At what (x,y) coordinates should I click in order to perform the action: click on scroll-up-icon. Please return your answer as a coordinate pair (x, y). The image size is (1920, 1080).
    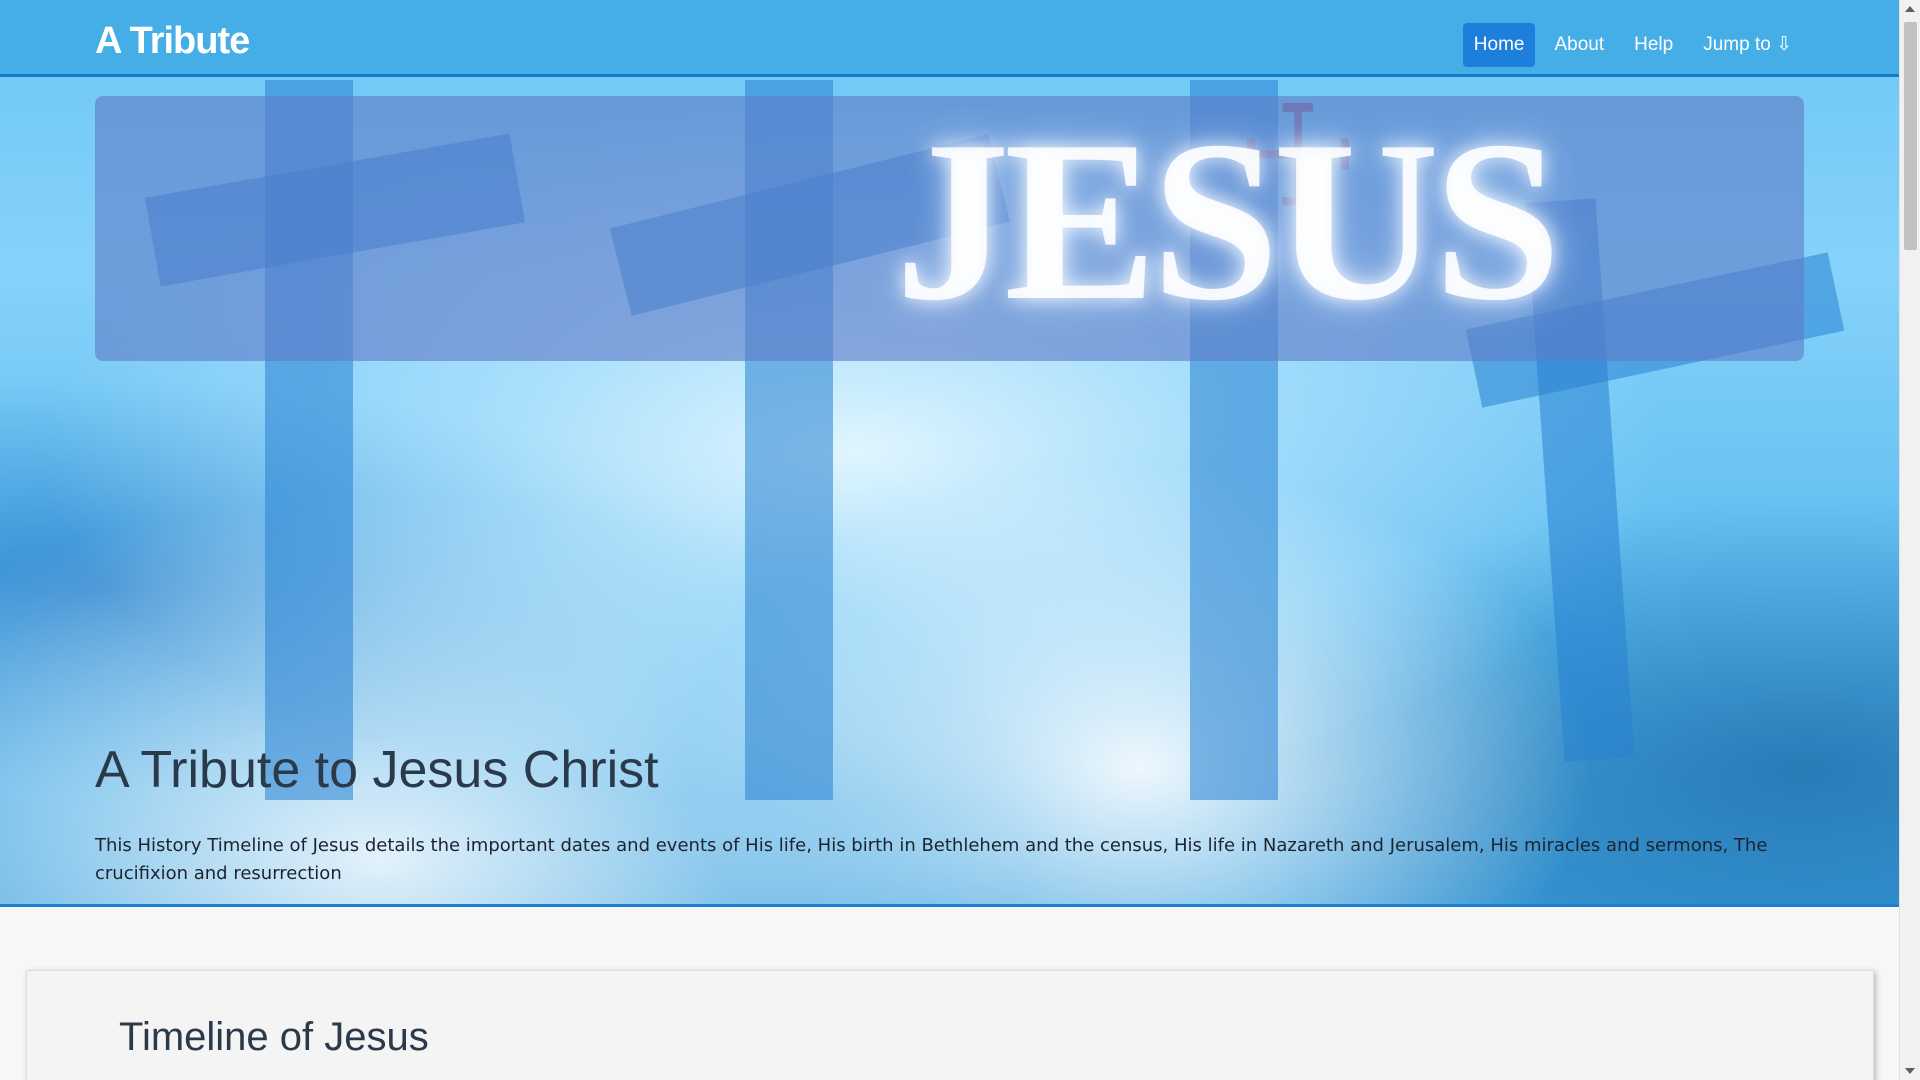
    Looking at the image, I should click on (1910, 9).